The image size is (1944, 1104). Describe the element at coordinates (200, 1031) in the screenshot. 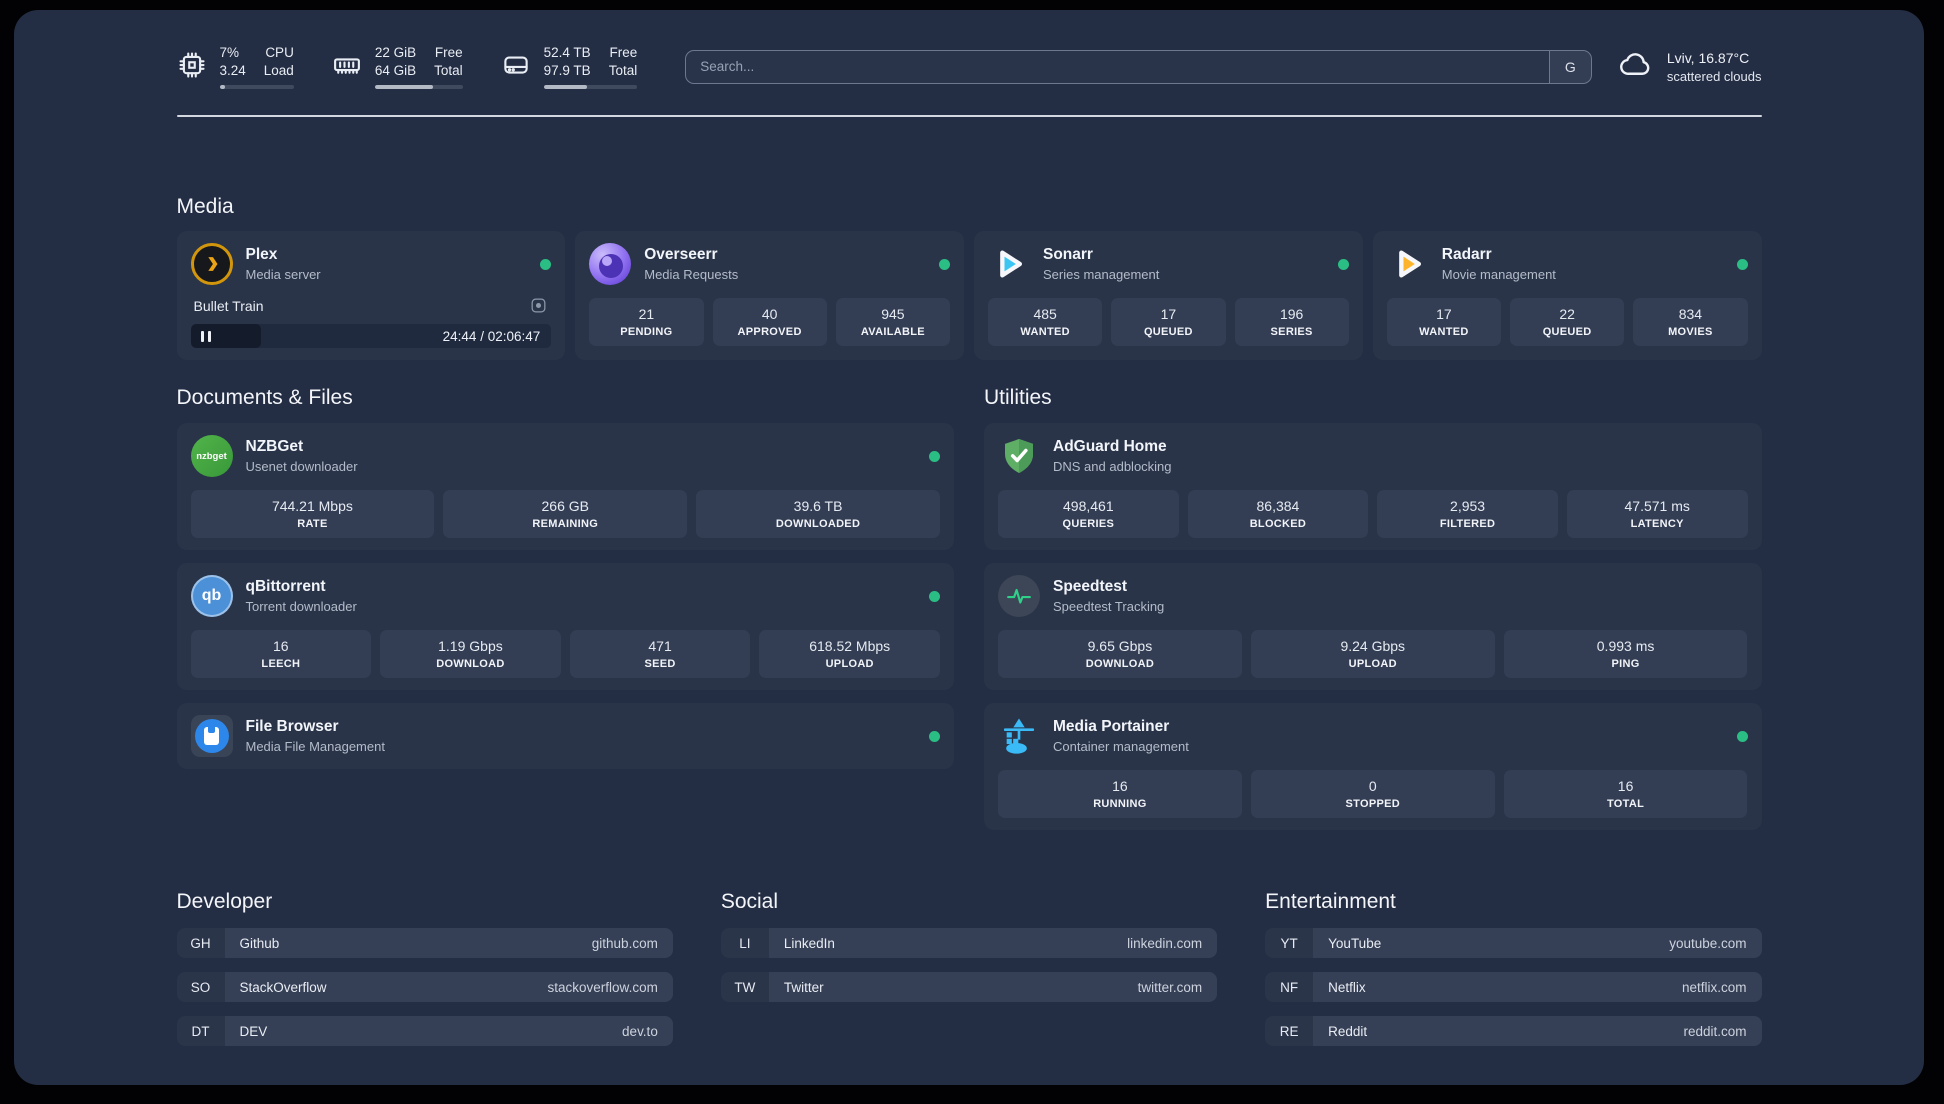

I see `link-abbr: DT` at that location.